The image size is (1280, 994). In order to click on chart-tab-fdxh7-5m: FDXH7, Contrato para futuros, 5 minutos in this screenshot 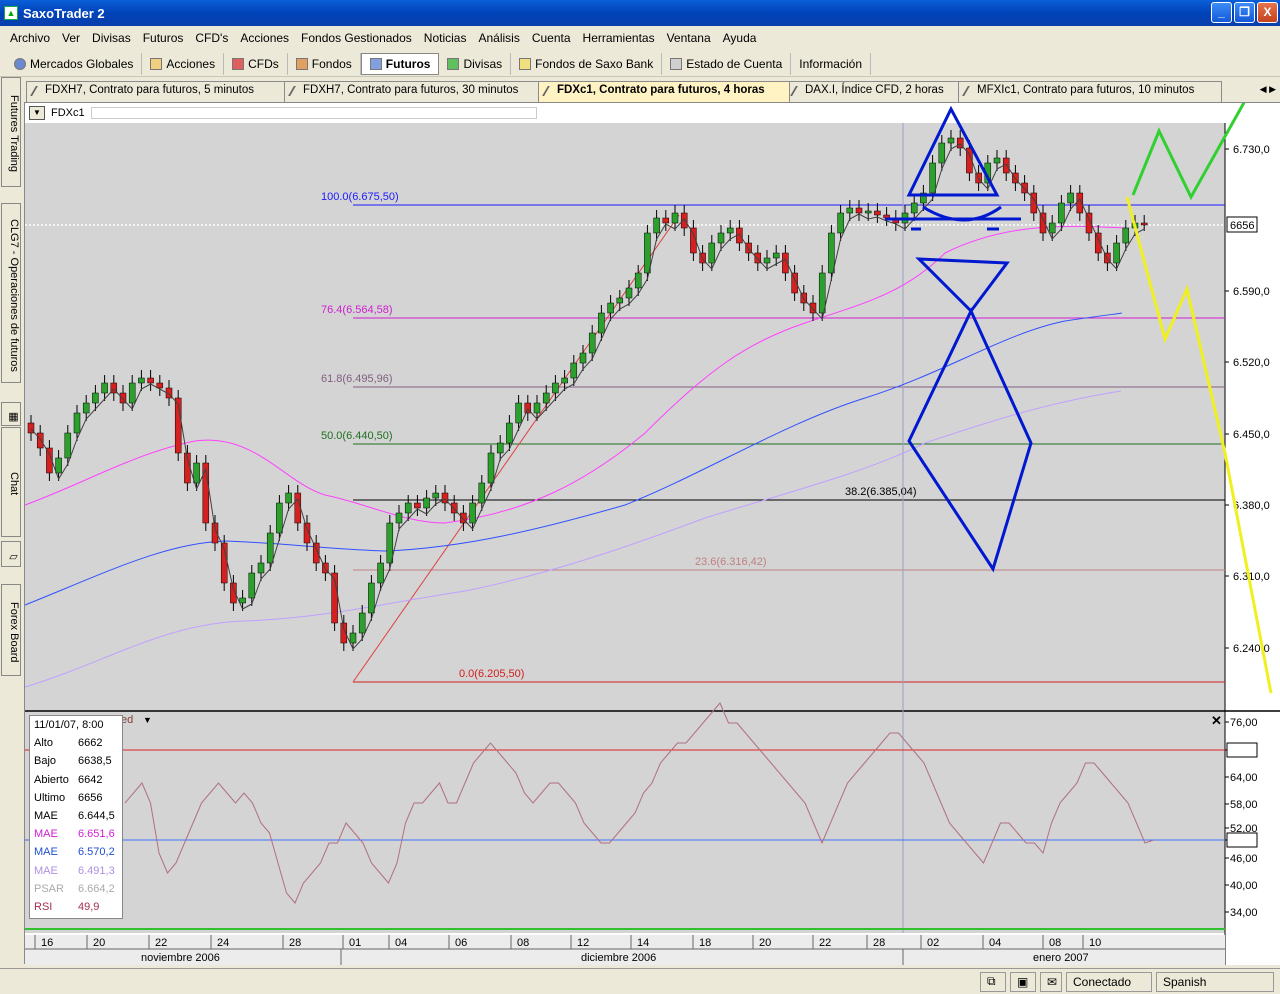, I will do `click(157, 91)`.